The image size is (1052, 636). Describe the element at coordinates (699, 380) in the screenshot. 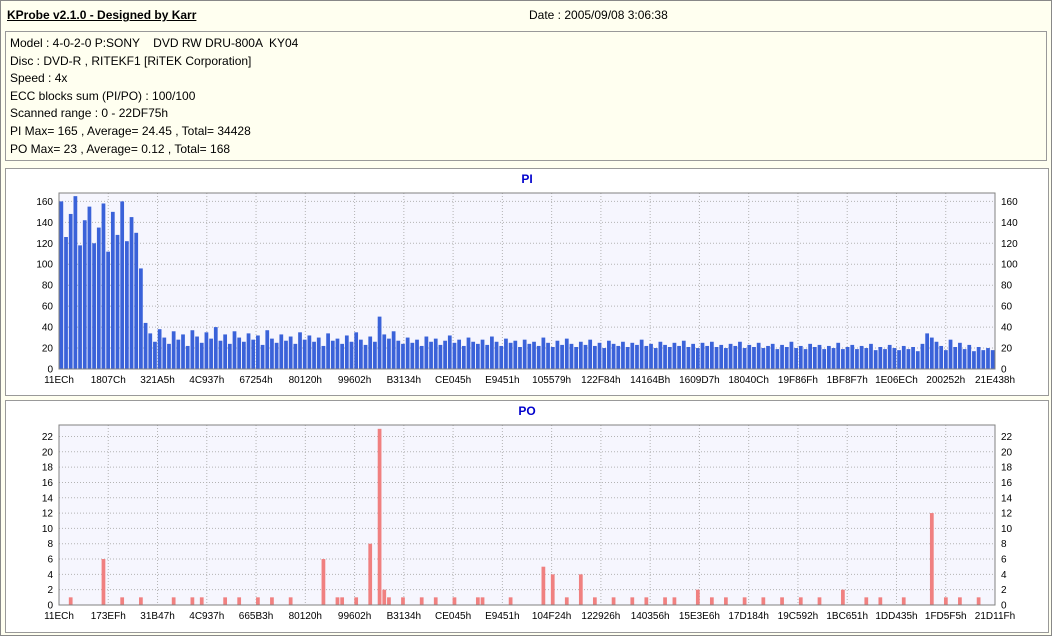

I see `svg-text: 1609D7h` at that location.